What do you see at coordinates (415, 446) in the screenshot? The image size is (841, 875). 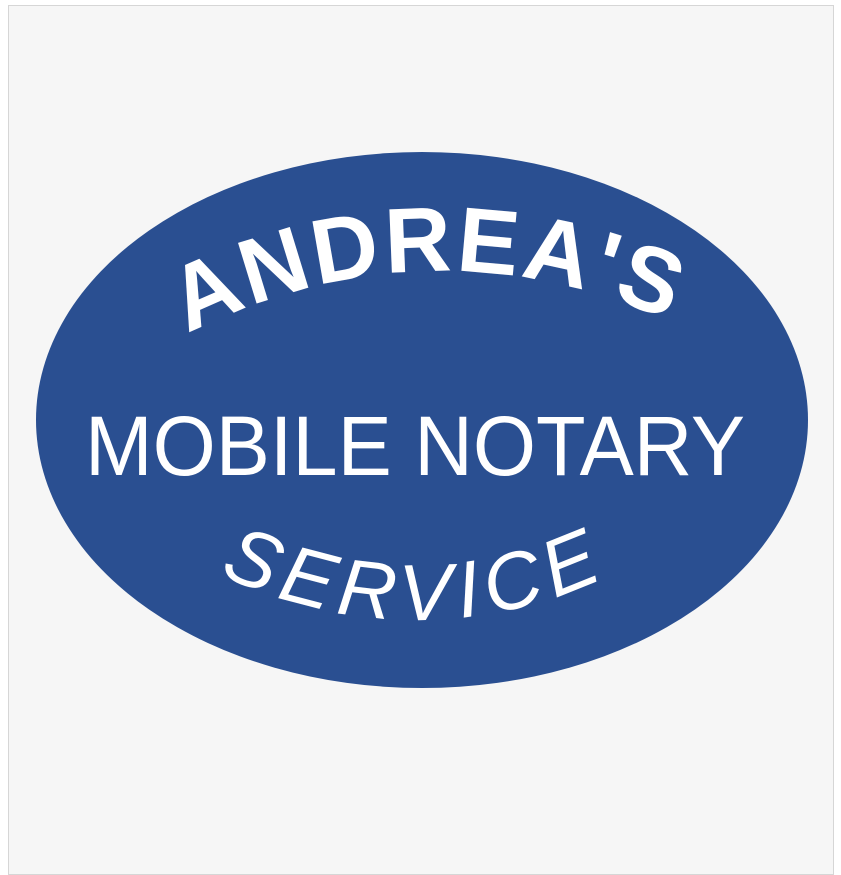 I see `logo-subtitle-mobile-notary: MOBILE NOTARY` at bounding box center [415, 446].